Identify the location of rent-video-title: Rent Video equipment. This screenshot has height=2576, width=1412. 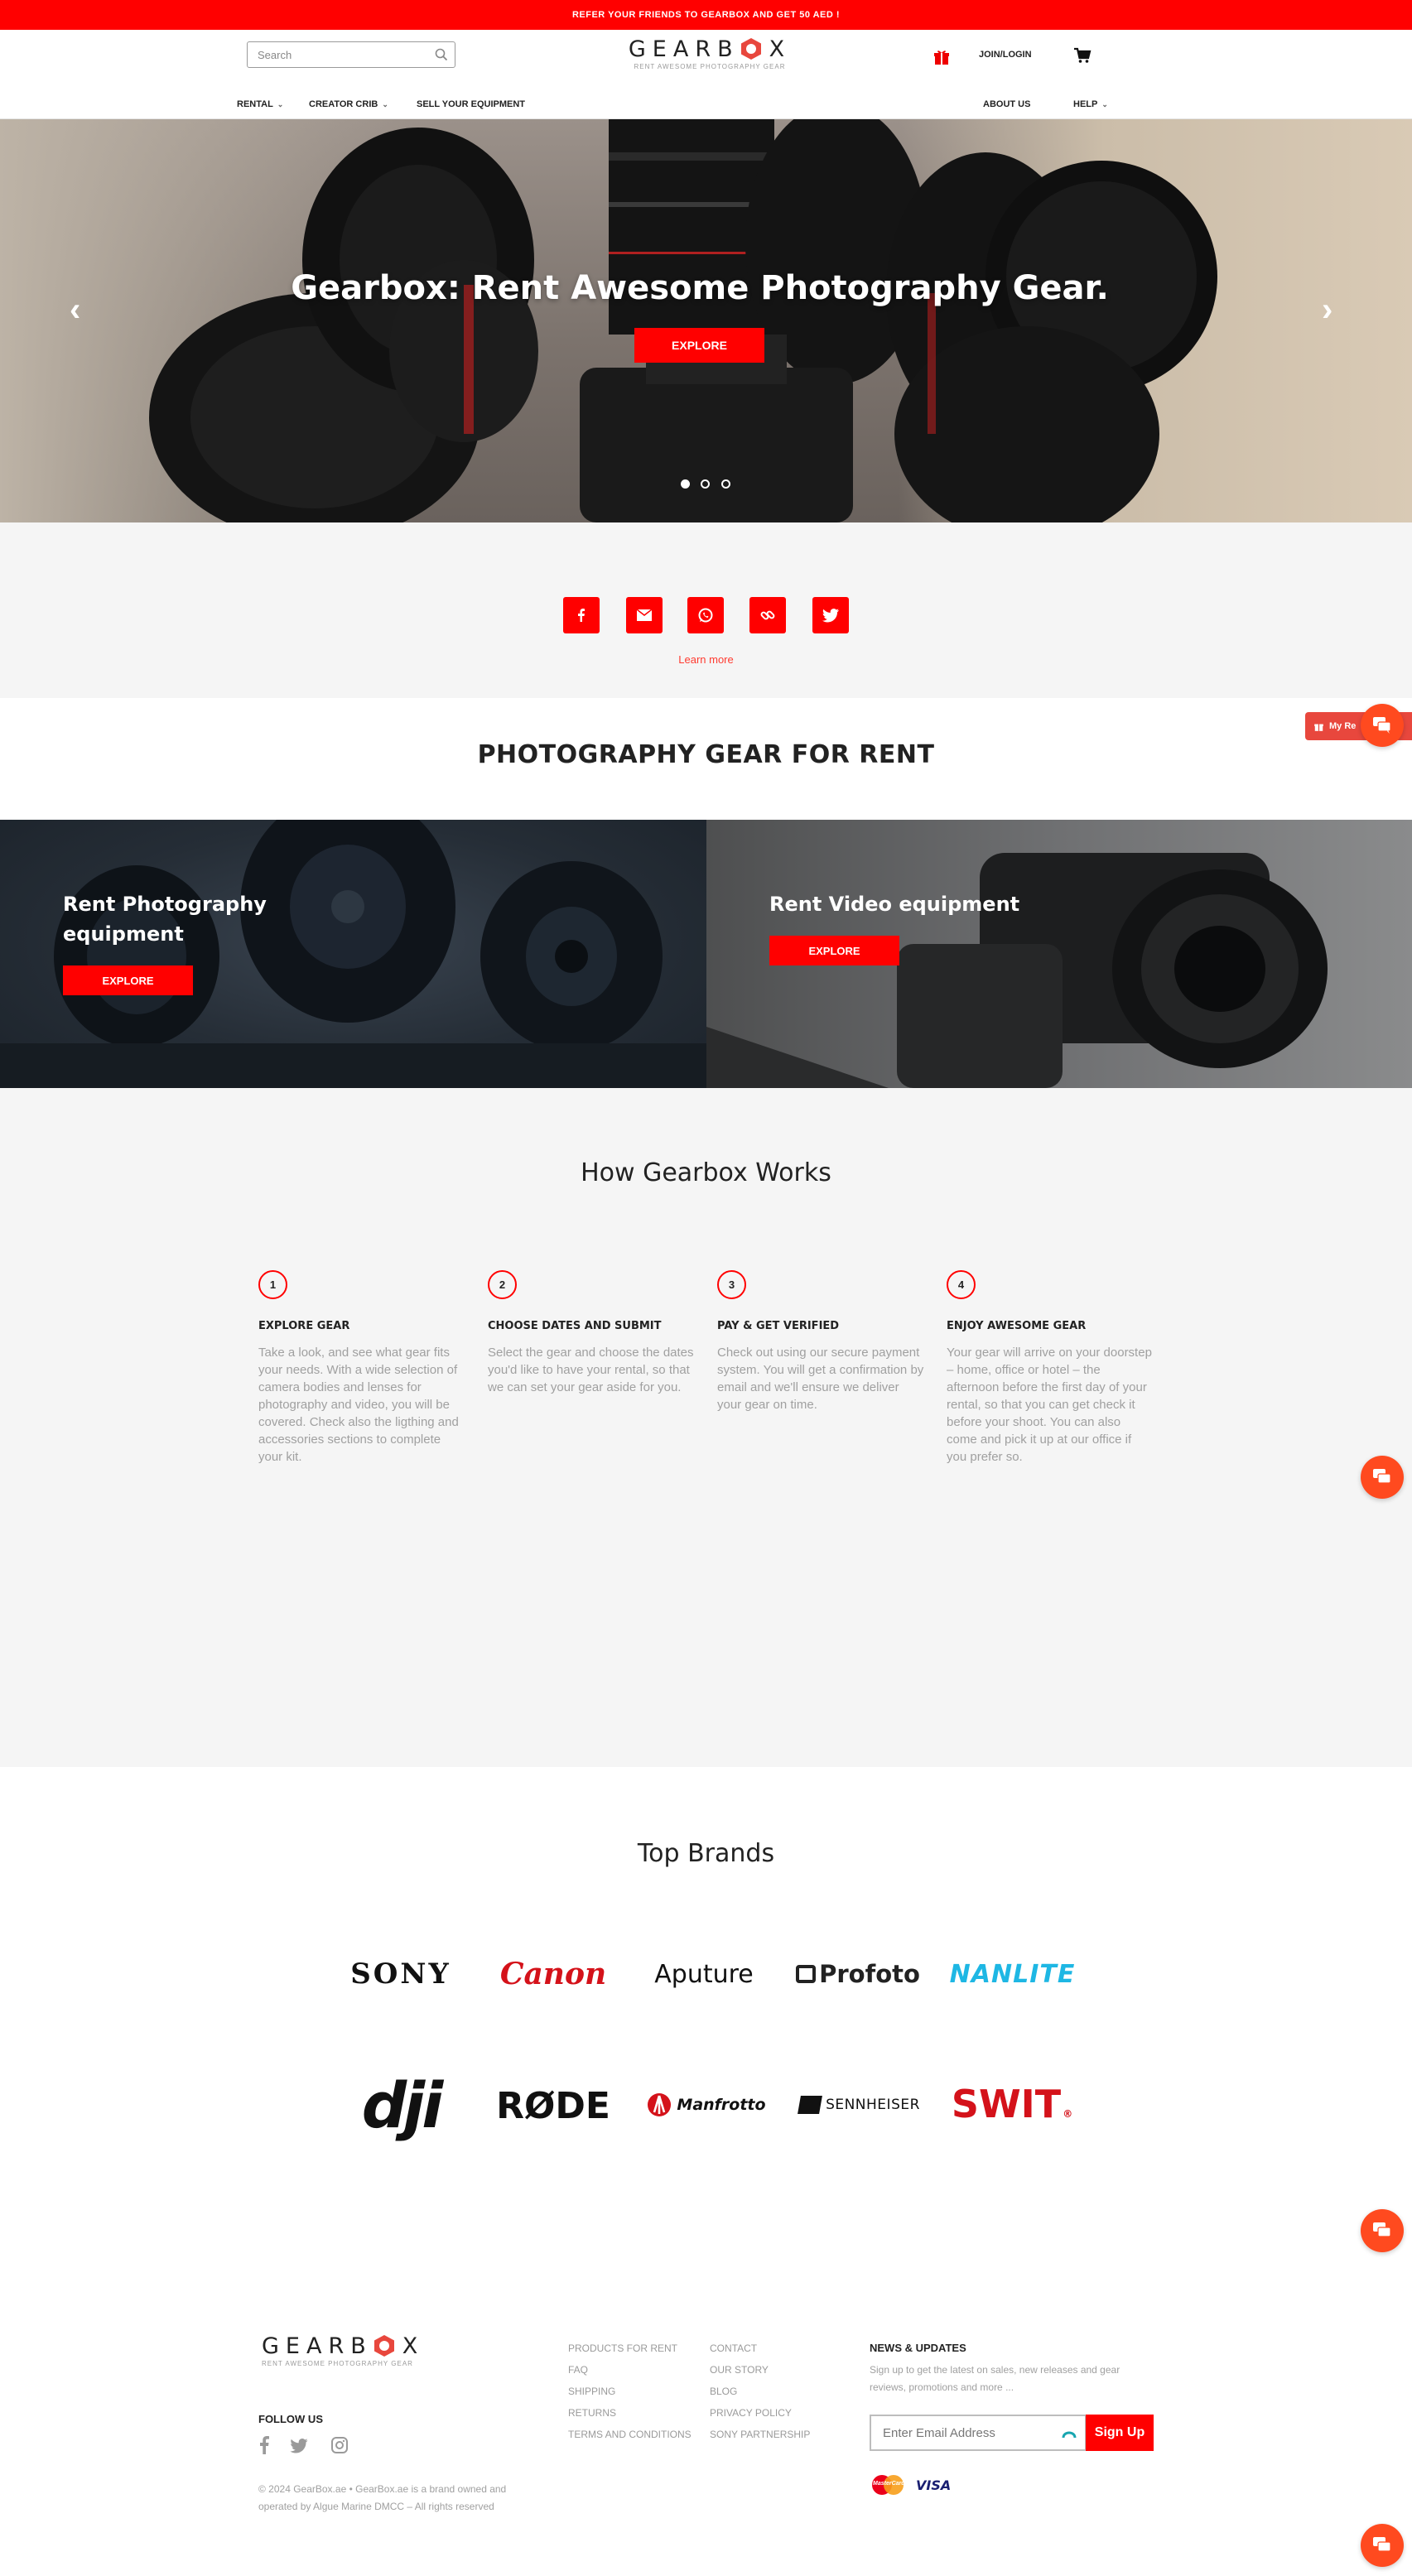
(894, 904).